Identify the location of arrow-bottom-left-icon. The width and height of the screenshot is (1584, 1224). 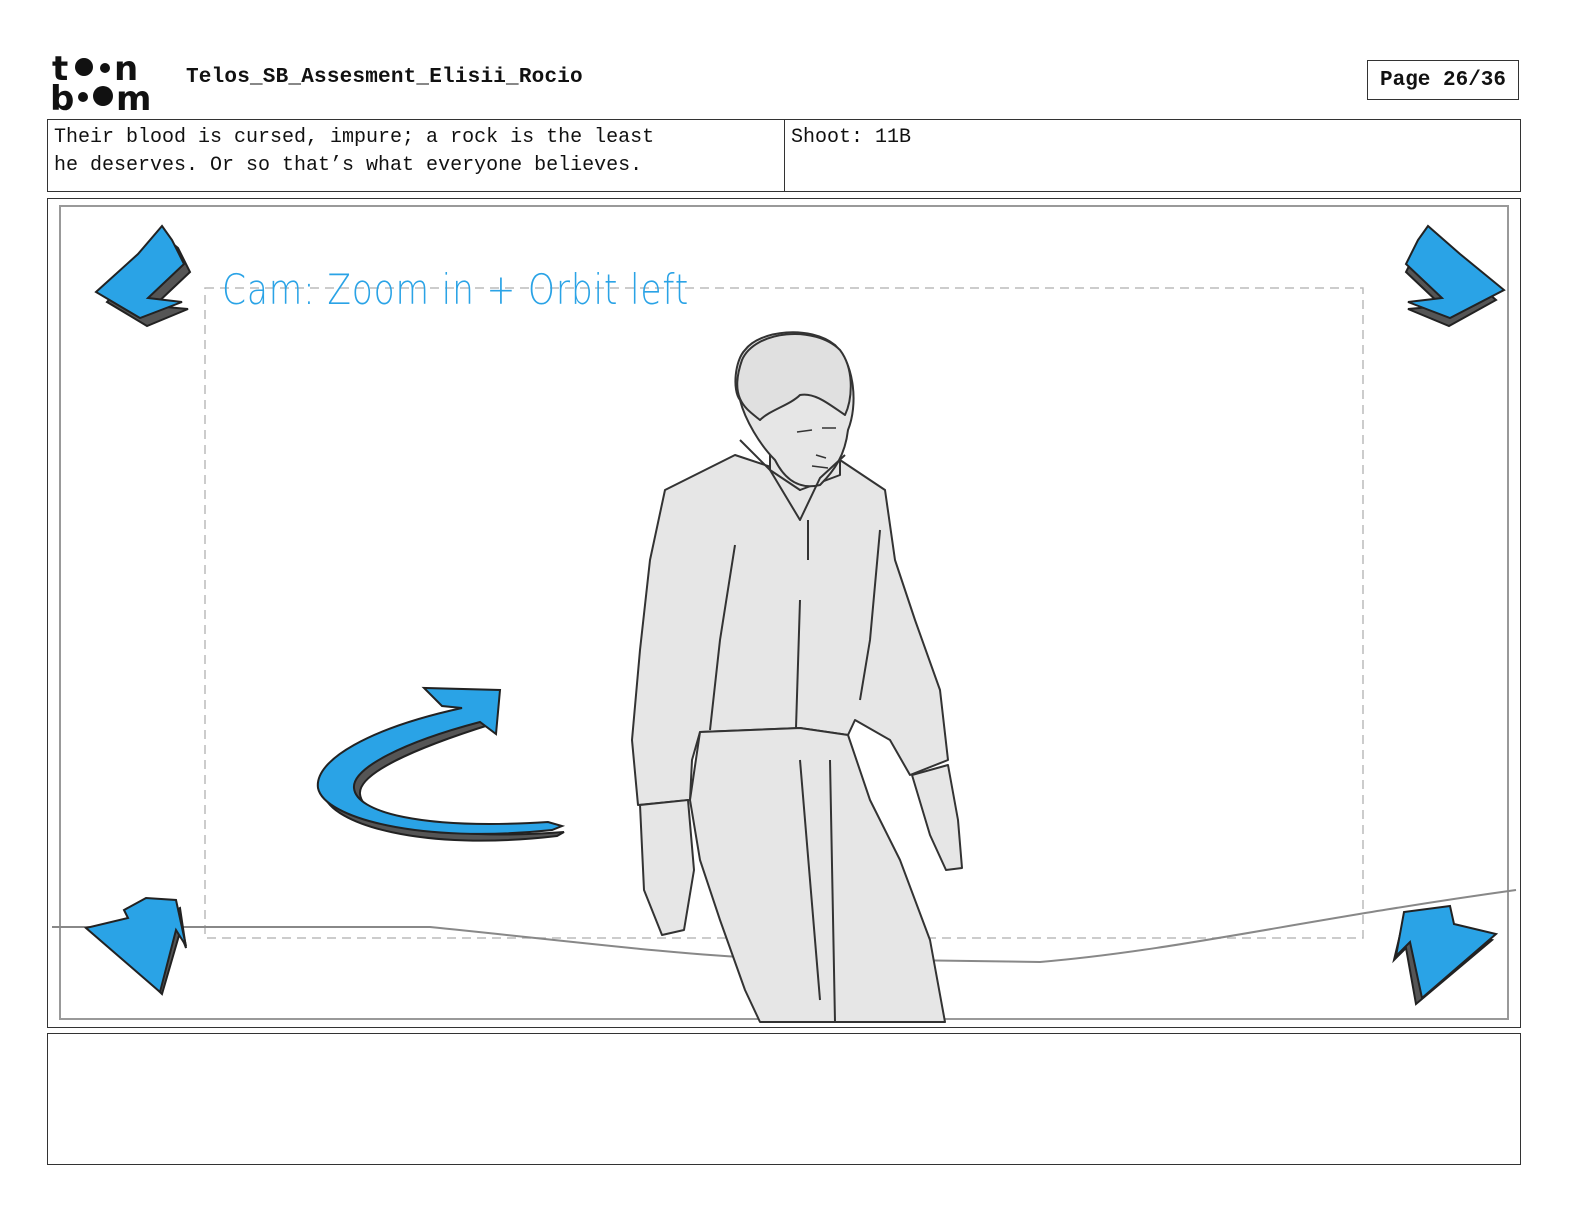
(135, 946).